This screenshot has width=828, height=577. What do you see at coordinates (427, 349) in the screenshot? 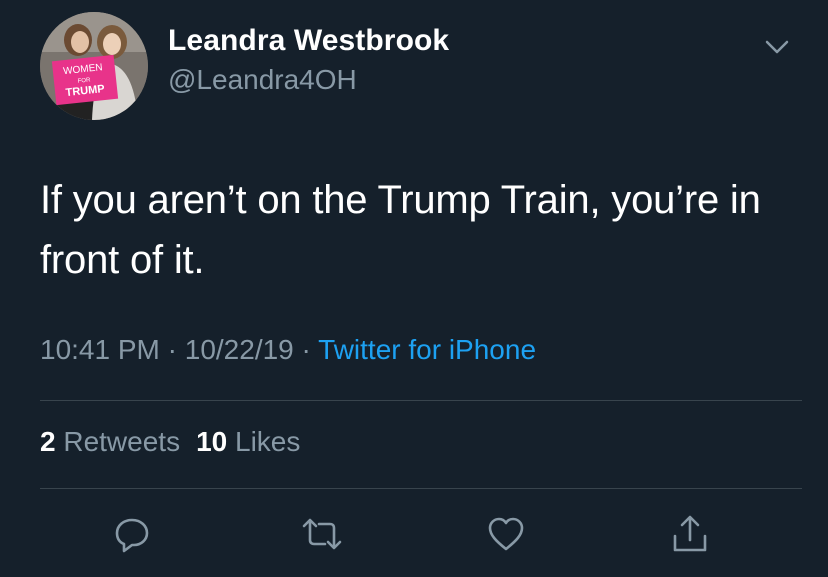
I see `tweet-source-link: Twitter for iPhone` at bounding box center [427, 349].